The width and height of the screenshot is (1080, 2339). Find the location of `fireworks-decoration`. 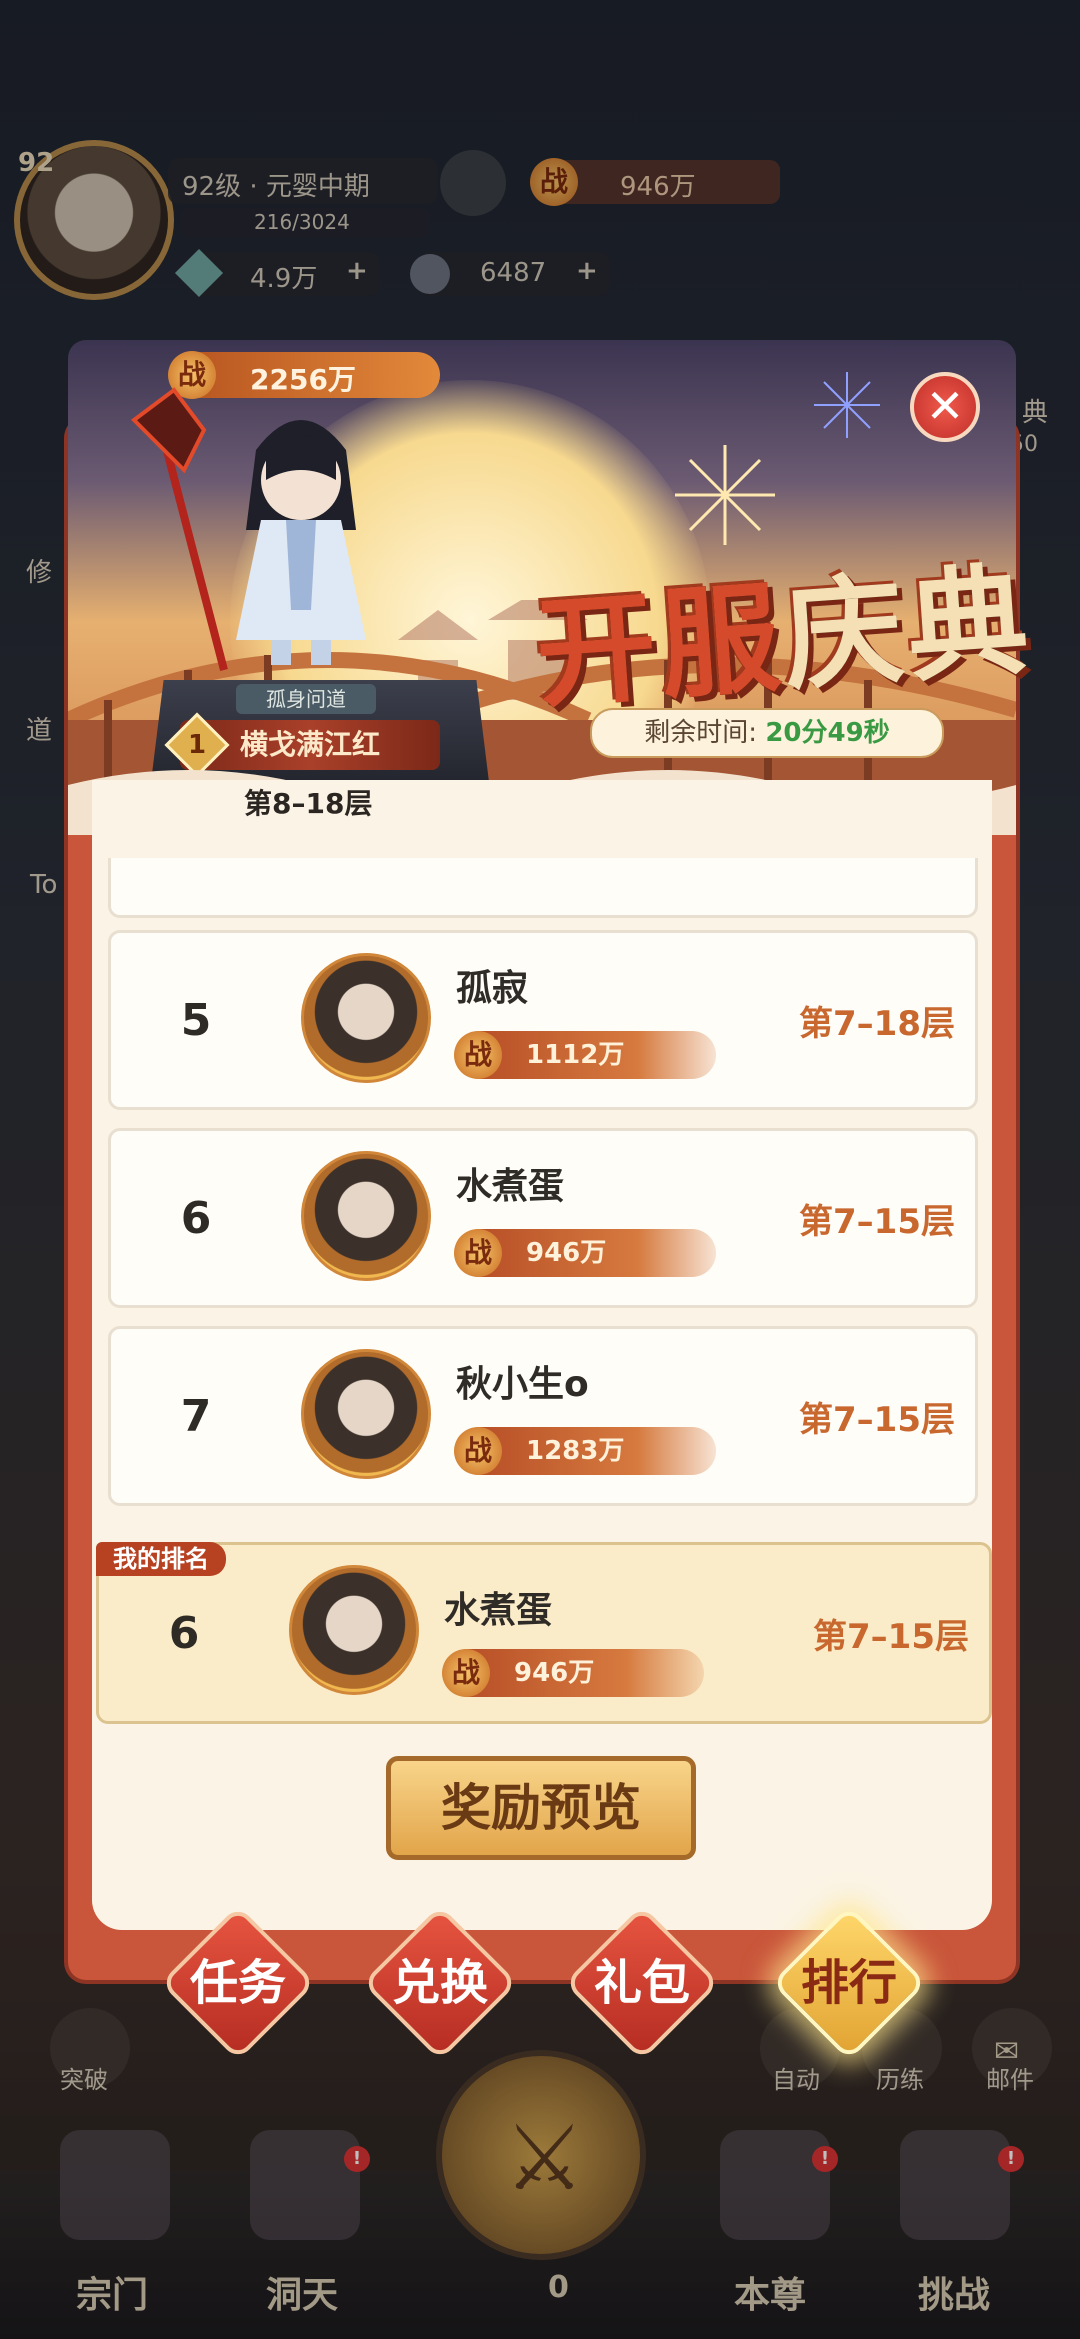

fireworks-decoration is located at coordinates (725, 495).